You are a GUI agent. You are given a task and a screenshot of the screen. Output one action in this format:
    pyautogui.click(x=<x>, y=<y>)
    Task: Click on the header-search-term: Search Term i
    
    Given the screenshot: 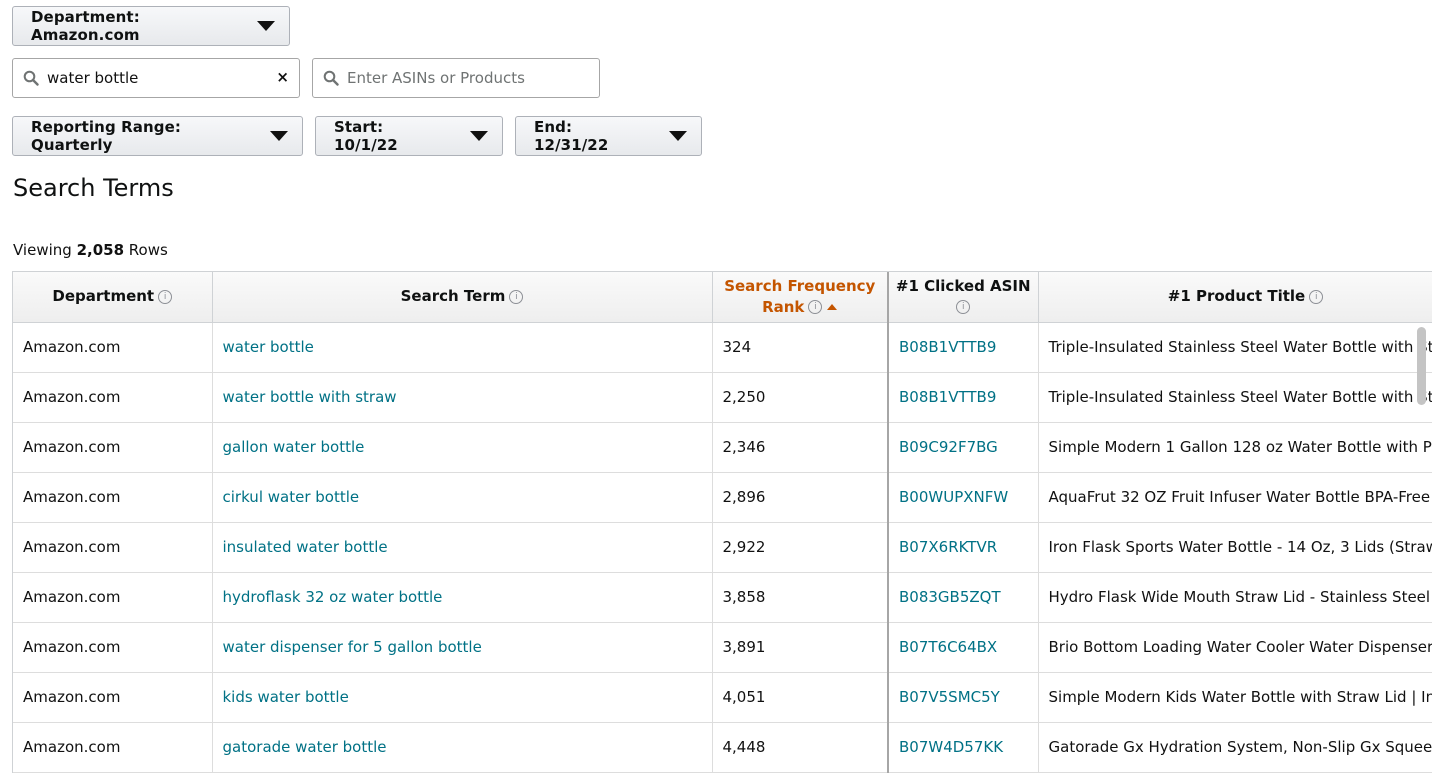 What is the action you would take?
    pyautogui.click(x=462, y=297)
    